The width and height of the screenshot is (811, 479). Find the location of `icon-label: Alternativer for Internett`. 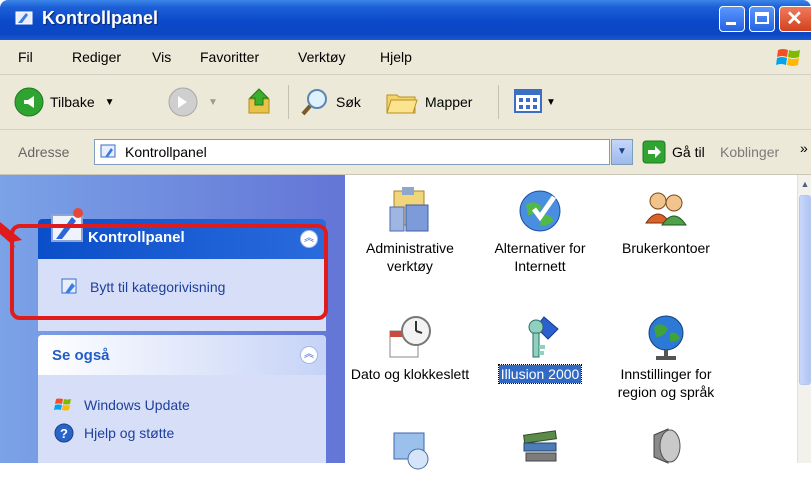

icon-label: Alternativer for Internett is located at coordinates (540, 257).